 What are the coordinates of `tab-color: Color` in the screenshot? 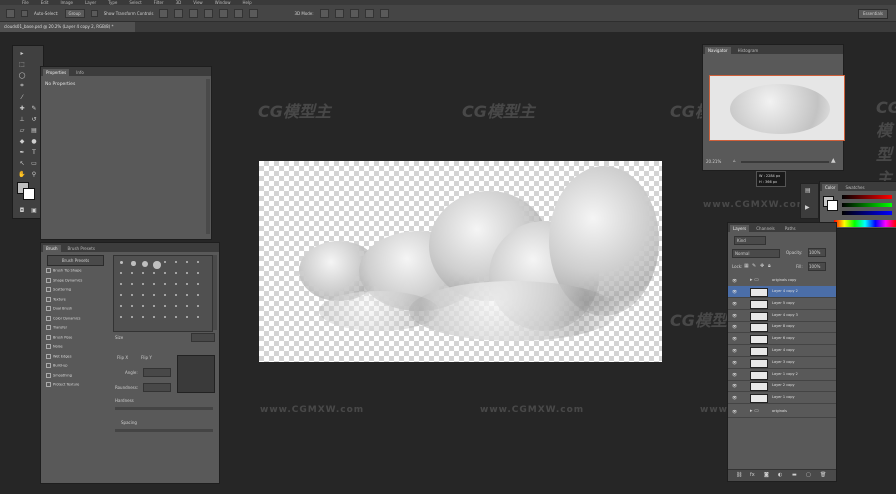 It's located at (830, 187).